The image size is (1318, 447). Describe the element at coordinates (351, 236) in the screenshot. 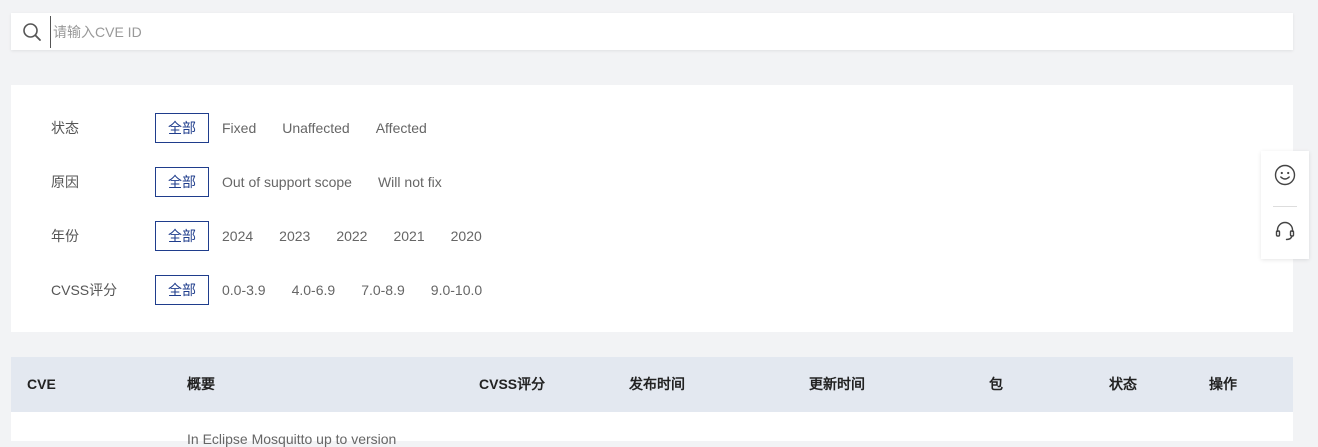

I see `filter-option-year-2022: 2022` at that location.